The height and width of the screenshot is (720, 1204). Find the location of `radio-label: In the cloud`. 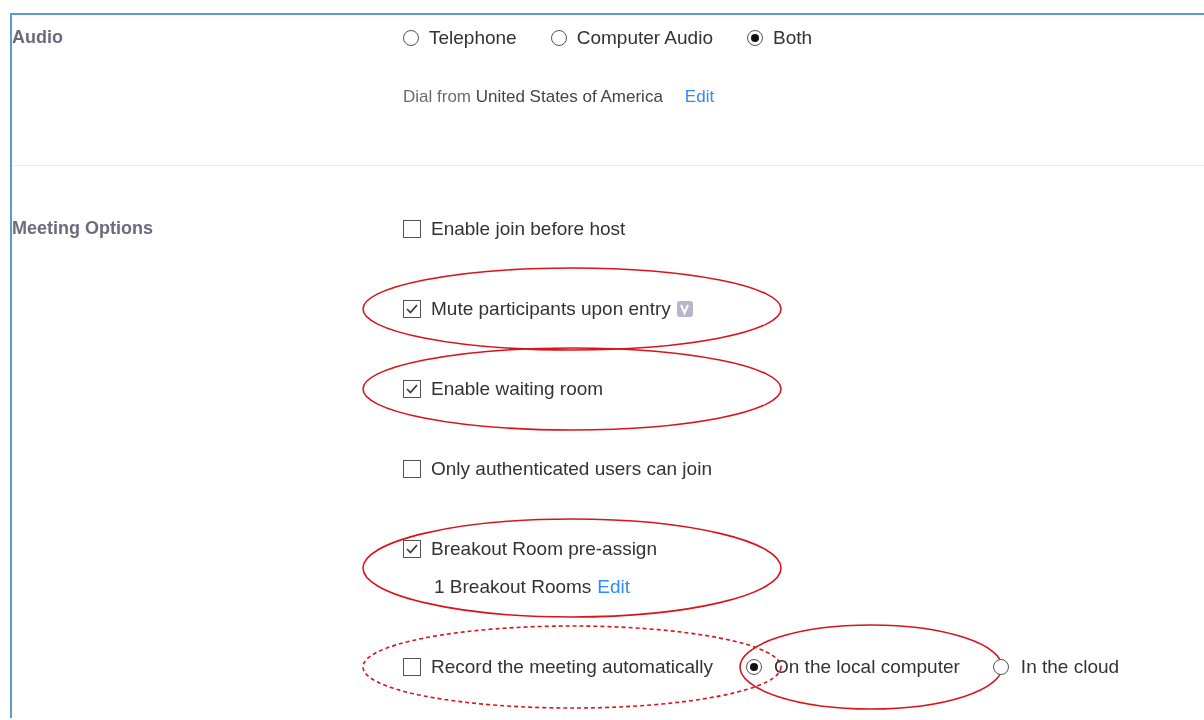

radio-label: In the cloud is located at coordinates (1070, 667).